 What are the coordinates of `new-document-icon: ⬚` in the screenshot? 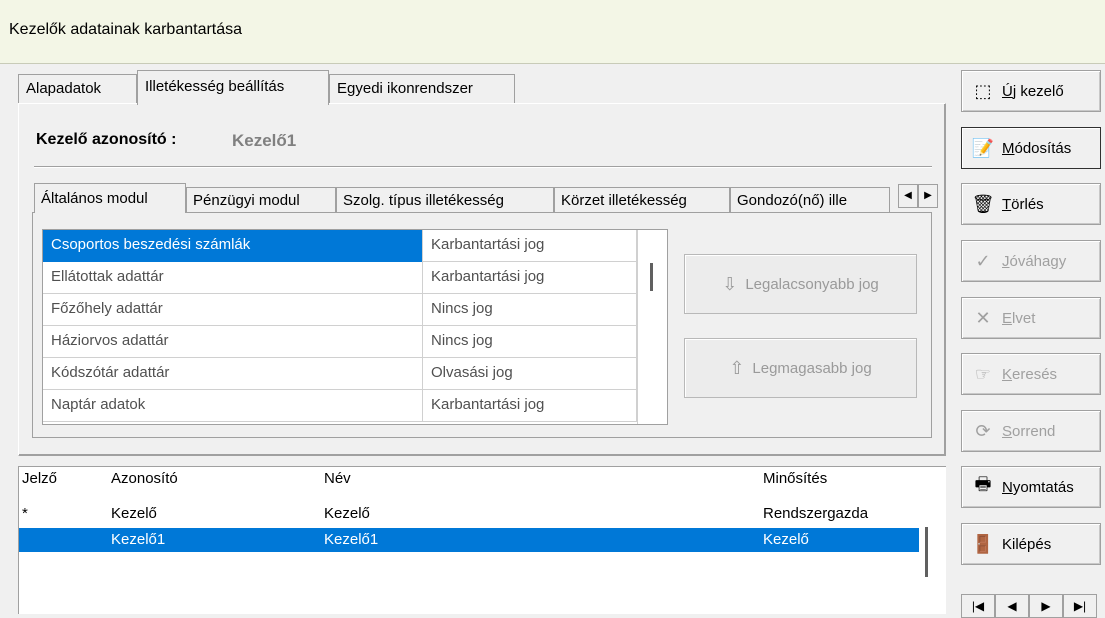 It's located at (983, 90).